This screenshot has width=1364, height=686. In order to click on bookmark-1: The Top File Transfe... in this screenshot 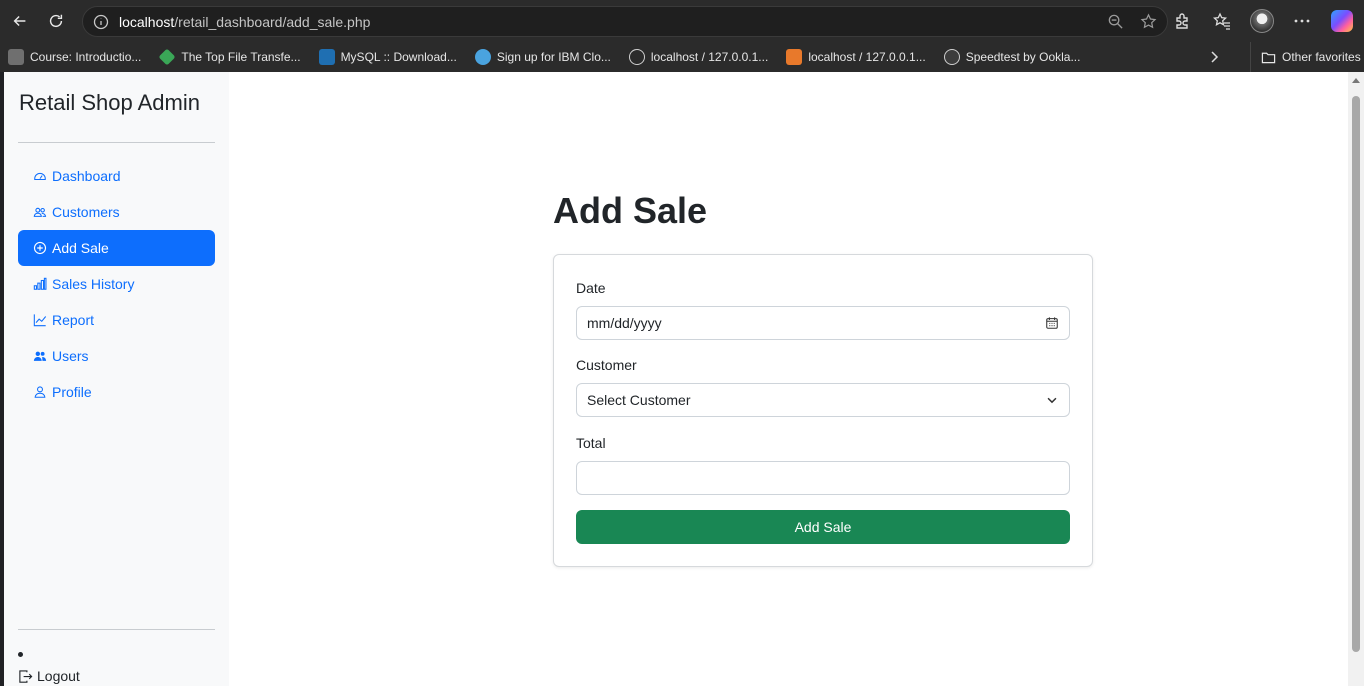, I will do `click(229, 57)`.